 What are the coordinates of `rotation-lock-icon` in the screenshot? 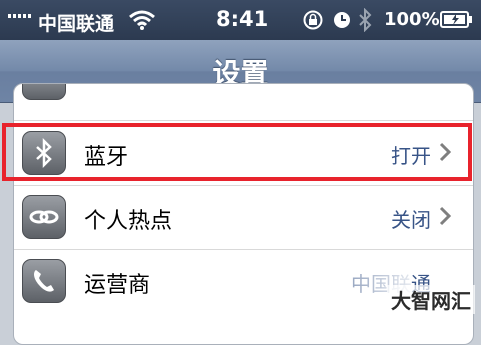 It's located at (313, 20).